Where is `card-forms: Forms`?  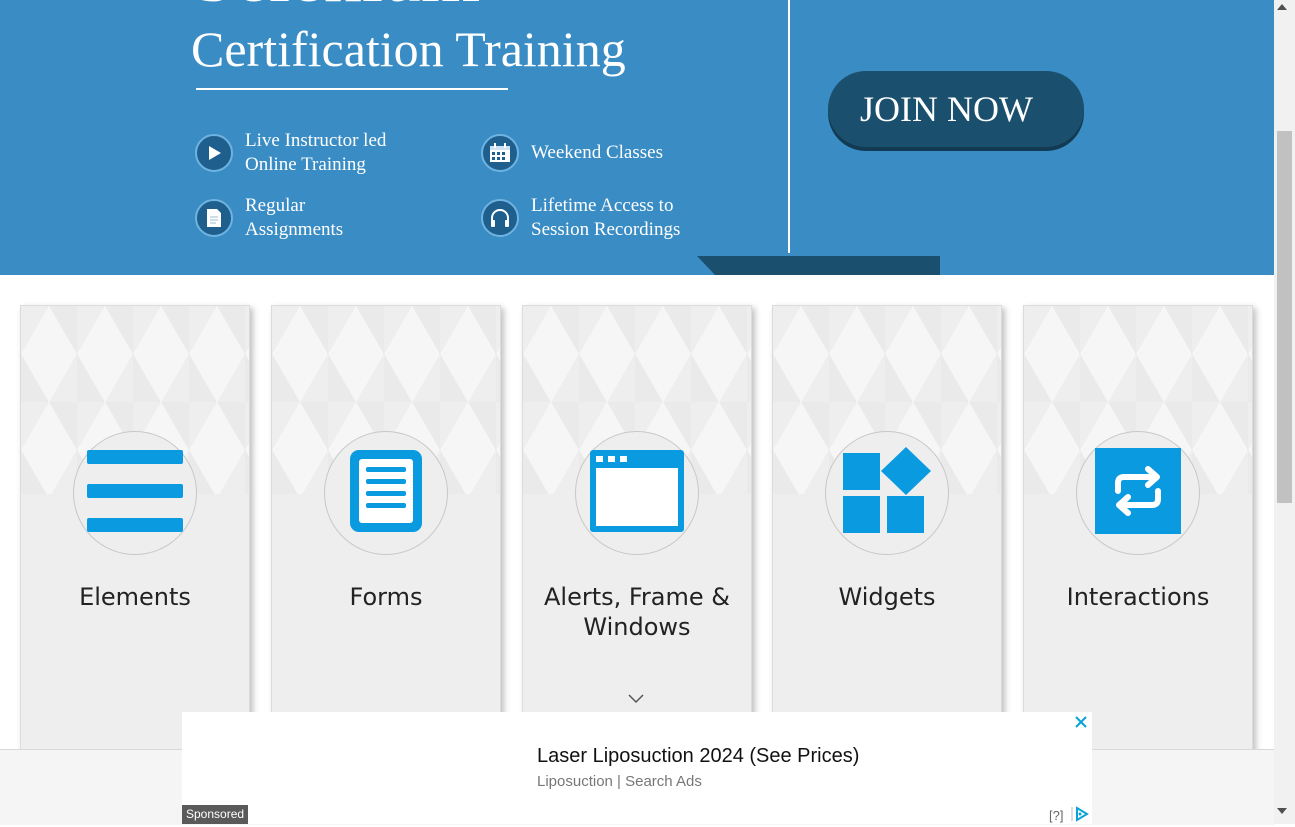 card-forms: Forms is located at coordinates (386, 535).